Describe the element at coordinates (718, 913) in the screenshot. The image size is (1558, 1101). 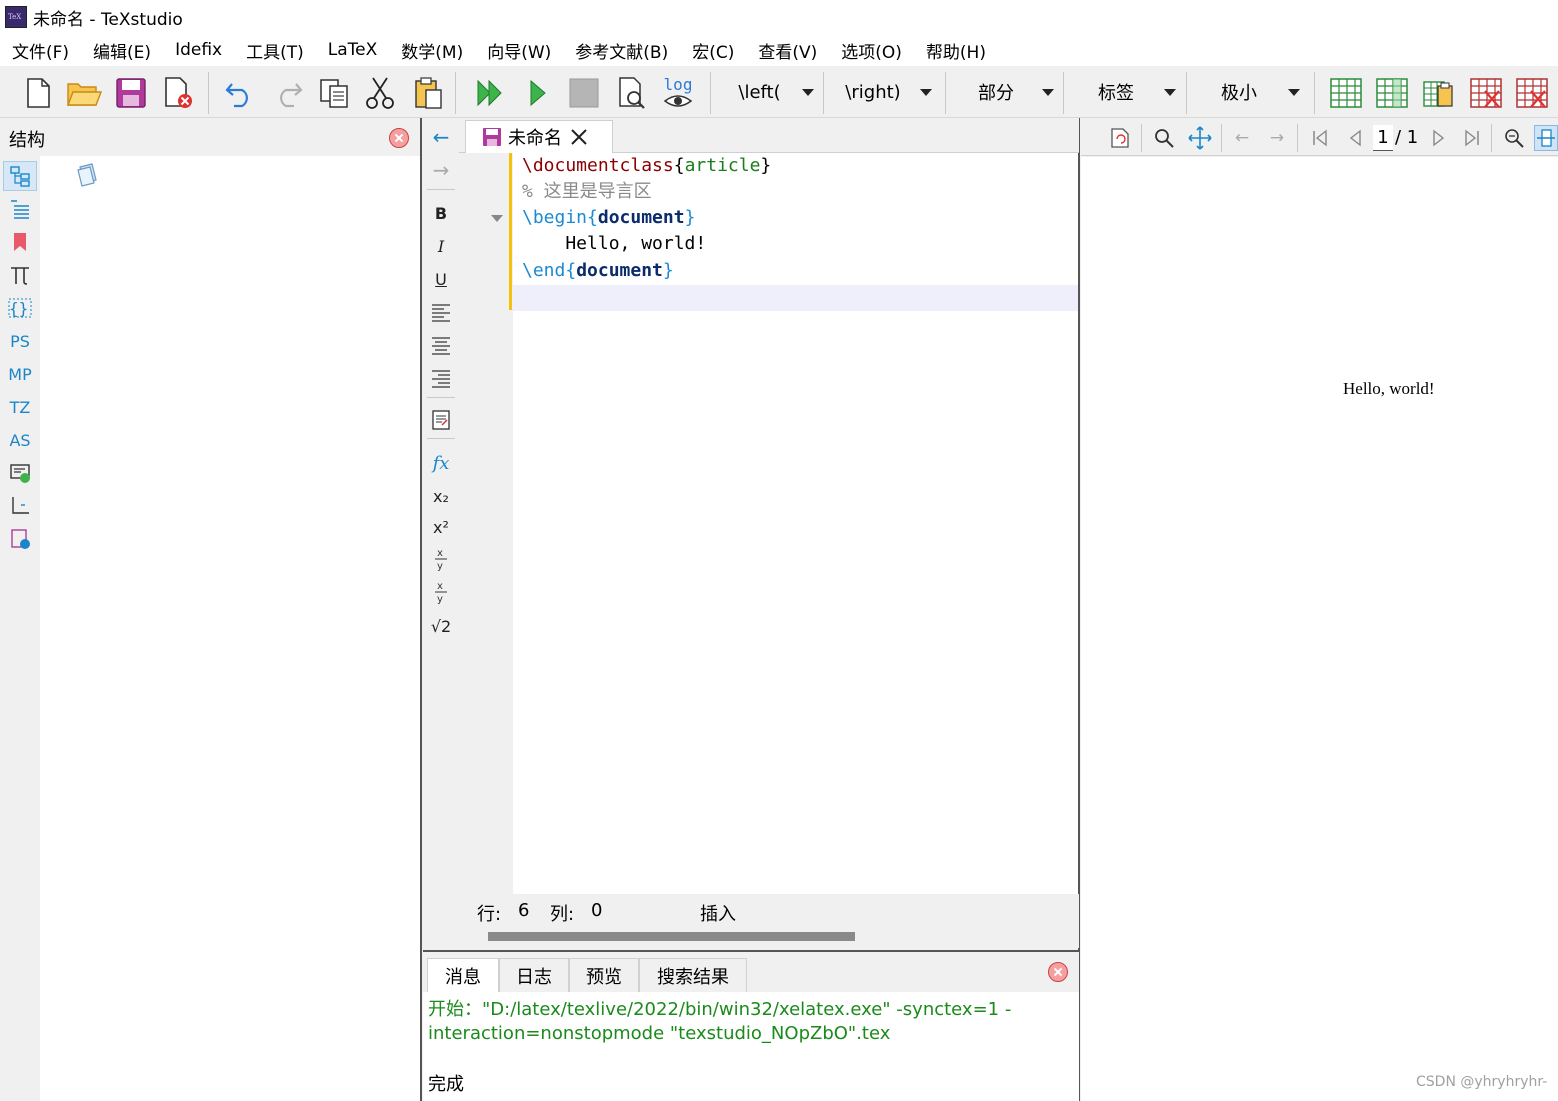
I see `insert-mode: 插入` at that location.